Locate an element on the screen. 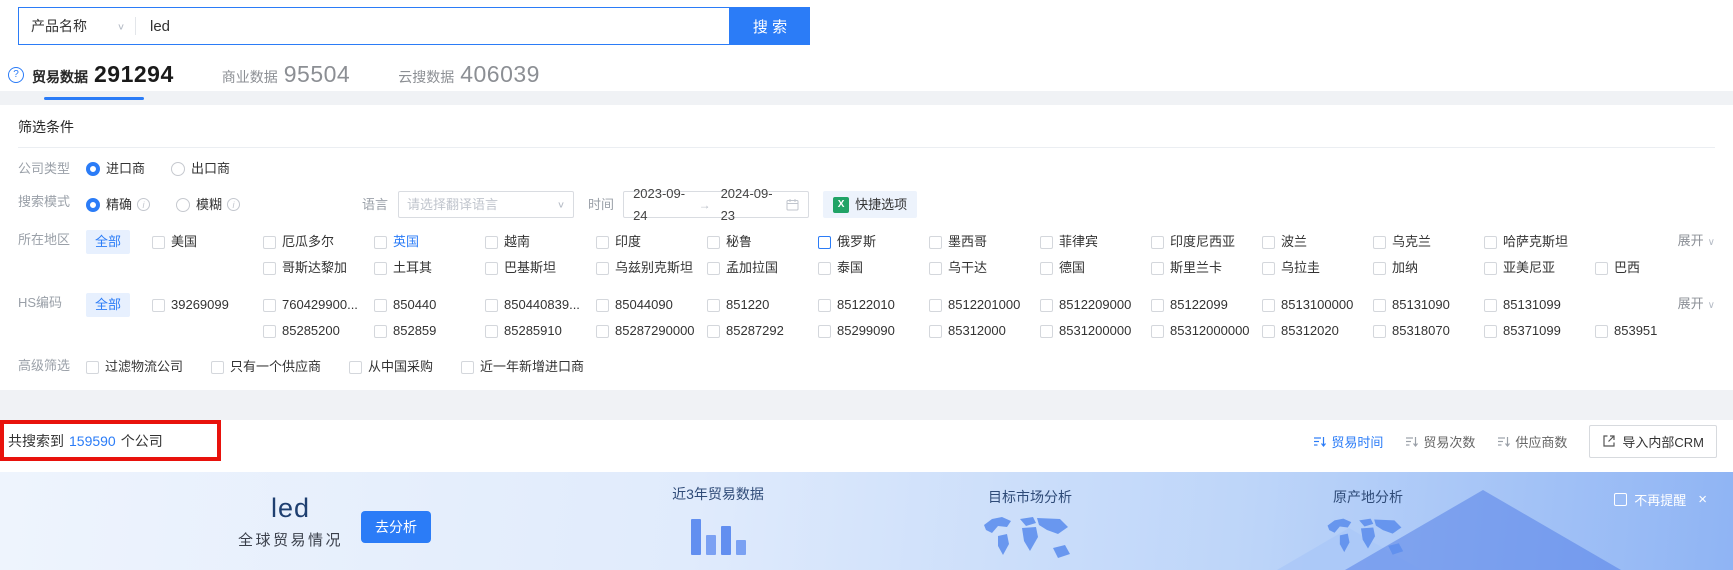 The image size is (1733, 570). search-input is located at coordinates (432, 26).